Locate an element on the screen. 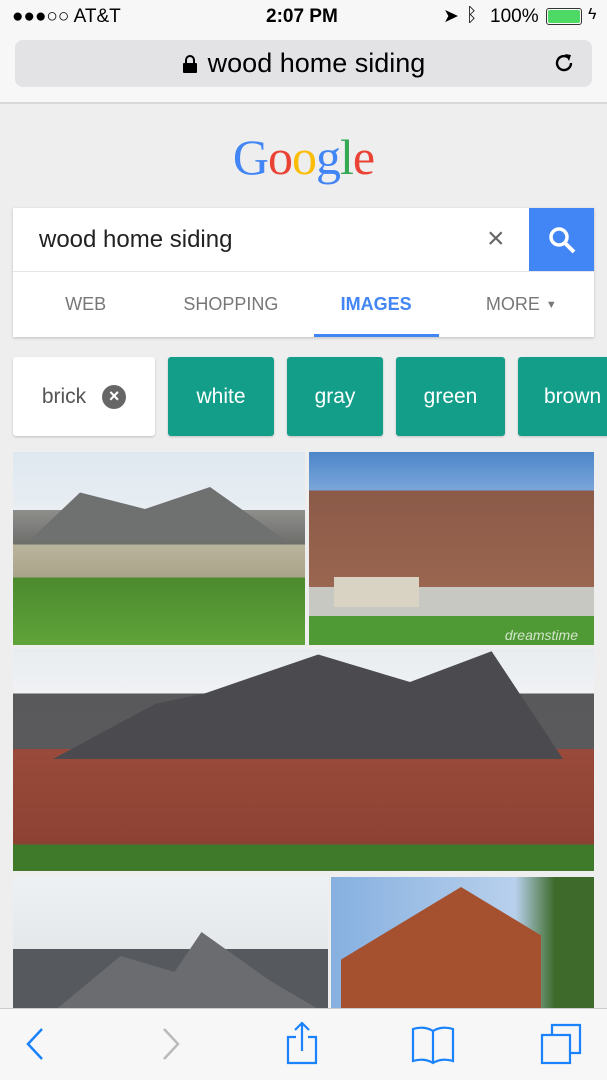 This screenshot has width=607, height=1080. status-bar: ●●●○○ AT&T 2:07 PM ➤ ᛒ 100% ϟ is located at coordinates (303, 17).